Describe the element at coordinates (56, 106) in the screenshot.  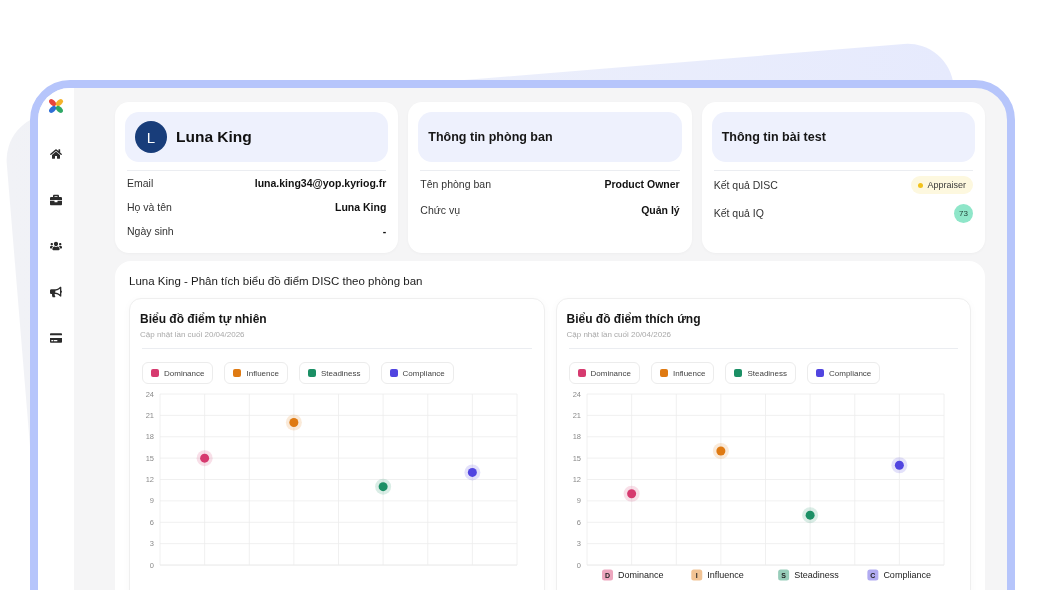
I see `logo` at that location.